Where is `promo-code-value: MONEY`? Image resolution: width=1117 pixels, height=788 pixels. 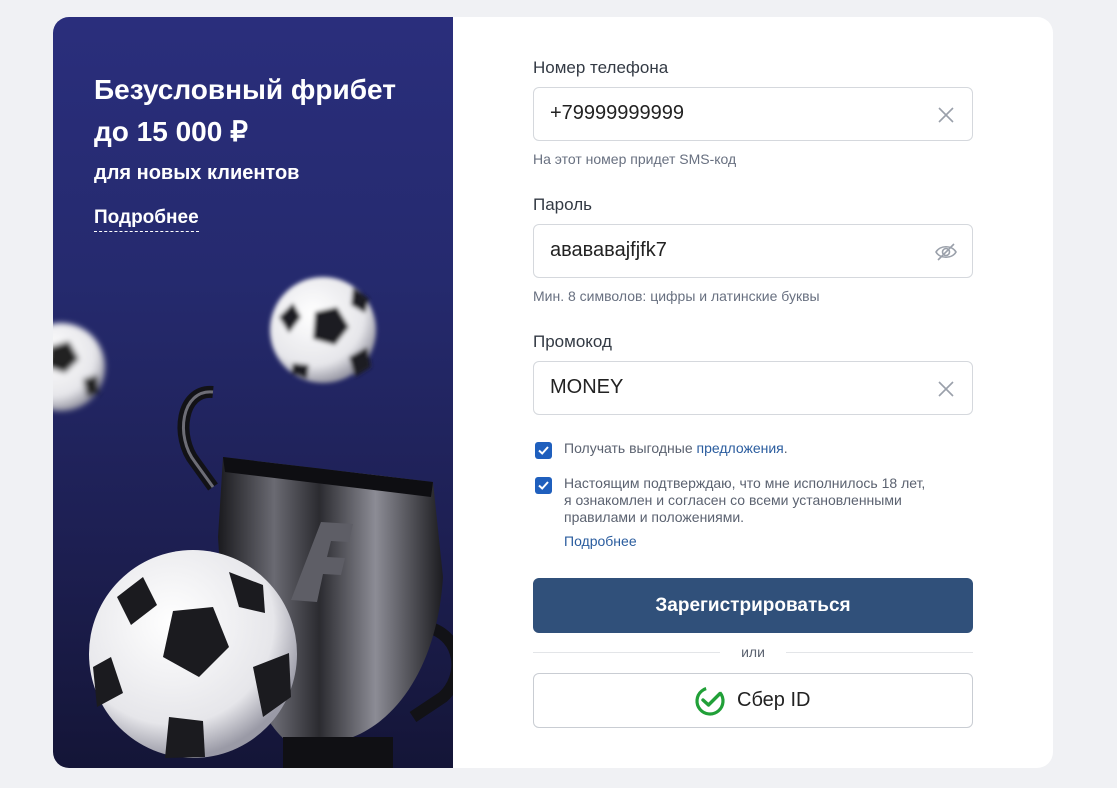
promo-code-value: MONEY is located at coordinates (586, 387).